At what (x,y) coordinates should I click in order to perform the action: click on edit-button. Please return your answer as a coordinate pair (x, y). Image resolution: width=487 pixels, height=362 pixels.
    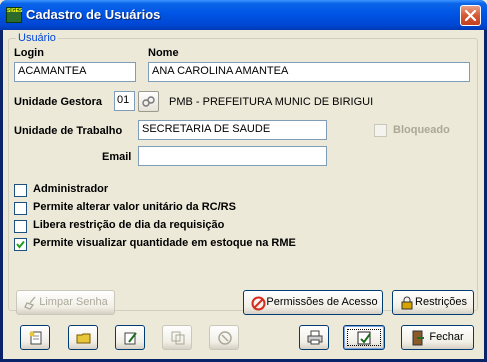
    Looking at the image, I should click on (130, 337).